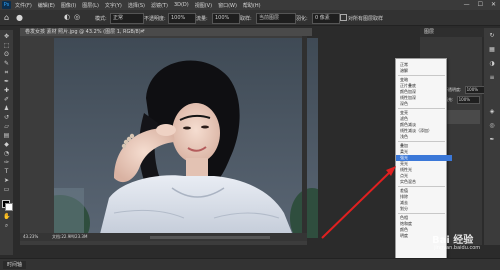 The image size is (500, 270). What do you see at coordinates (424, 137) in the screenshot?
I see `blend-mode-item: 浅色` at bounding box center [424, 137].